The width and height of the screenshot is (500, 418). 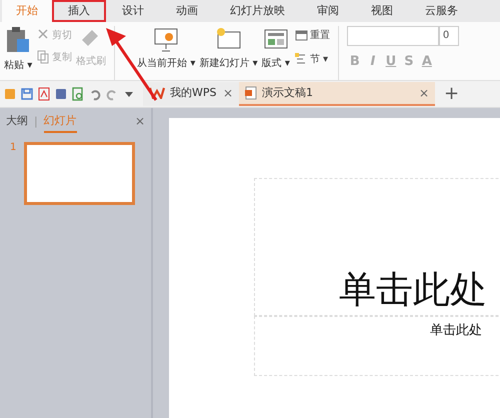 I want to click on tab-title: 我的WPS, so click(x=193, y=92).